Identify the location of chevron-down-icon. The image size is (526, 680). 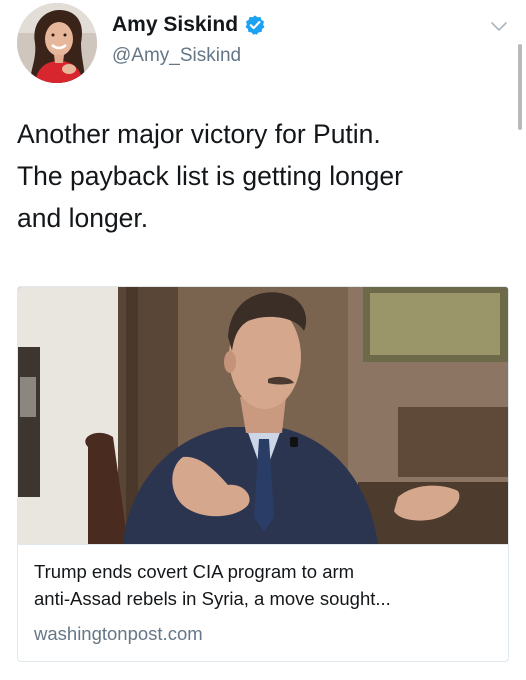
(499, 26).